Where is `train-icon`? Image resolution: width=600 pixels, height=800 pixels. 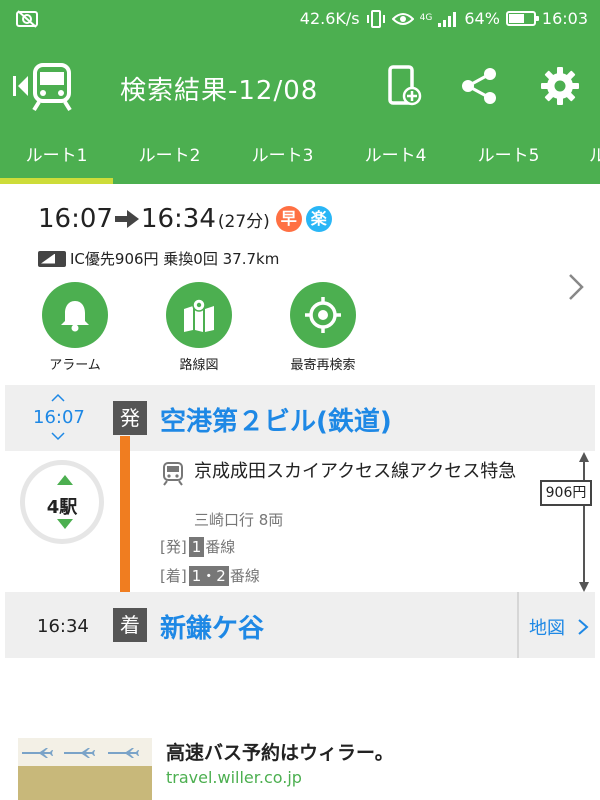 train-icon is located at coordinates (173, 474).